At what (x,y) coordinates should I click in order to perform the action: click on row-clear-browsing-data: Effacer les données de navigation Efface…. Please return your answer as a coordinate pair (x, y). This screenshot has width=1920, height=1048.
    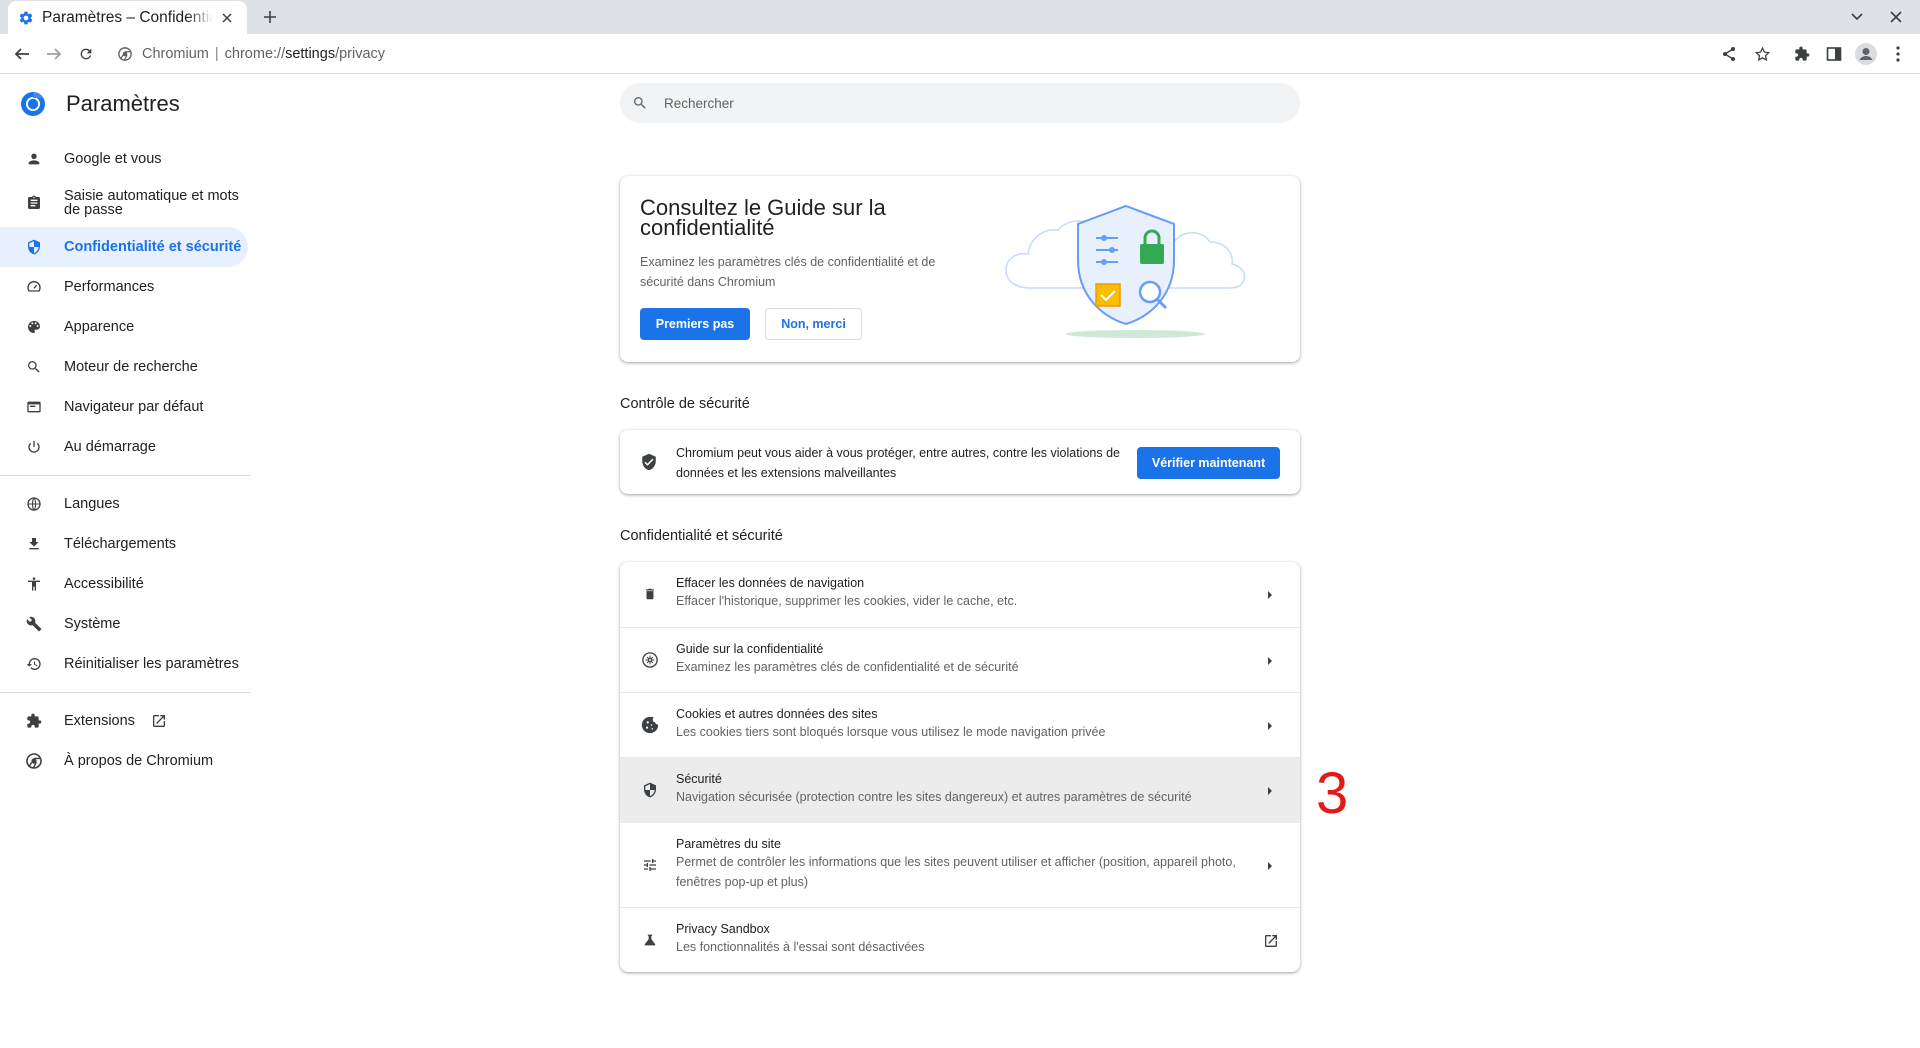
    Looking at the image, I should click on (960, 594).